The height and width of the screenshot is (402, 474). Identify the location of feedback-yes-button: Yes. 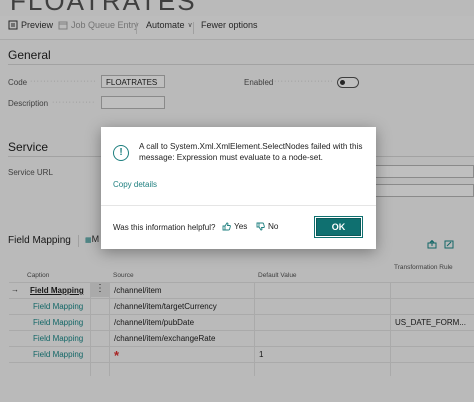
(234, 226).